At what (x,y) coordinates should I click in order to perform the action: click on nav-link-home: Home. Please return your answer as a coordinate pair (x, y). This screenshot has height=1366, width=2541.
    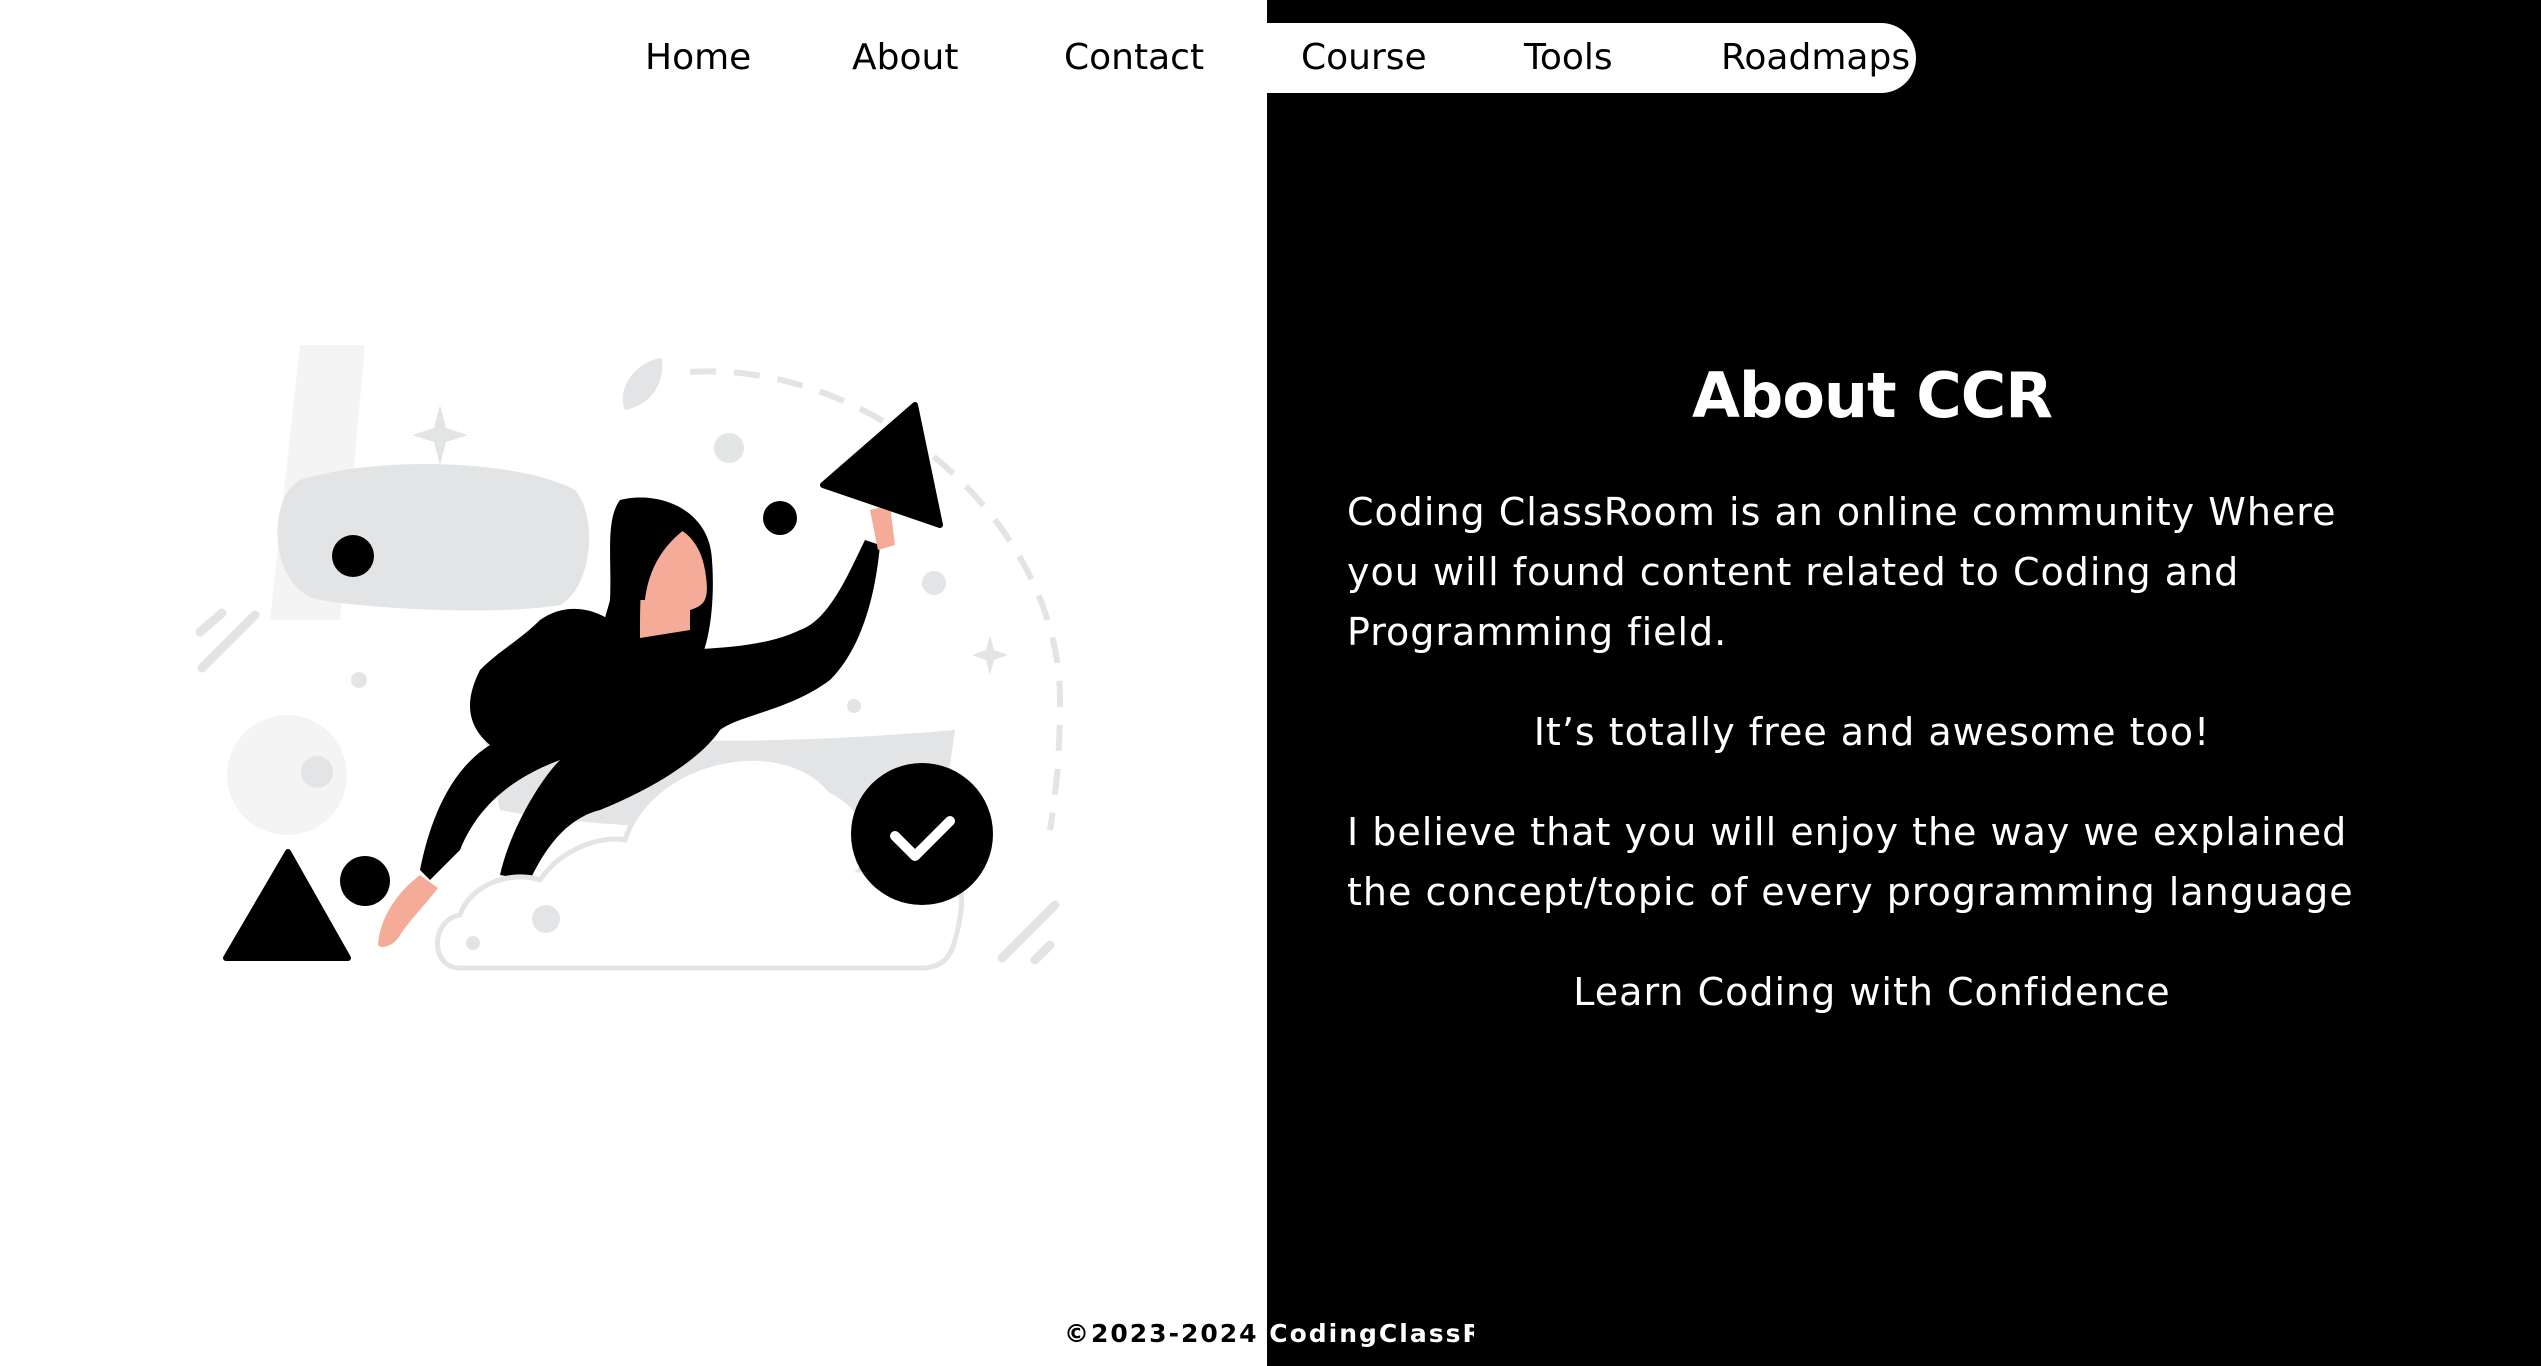
    Looking at the image, I should click on (698, 58).